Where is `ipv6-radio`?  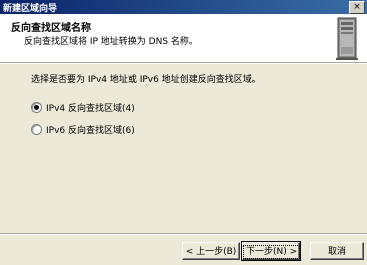
ipv6-radio is located at coordinates (36, 129).